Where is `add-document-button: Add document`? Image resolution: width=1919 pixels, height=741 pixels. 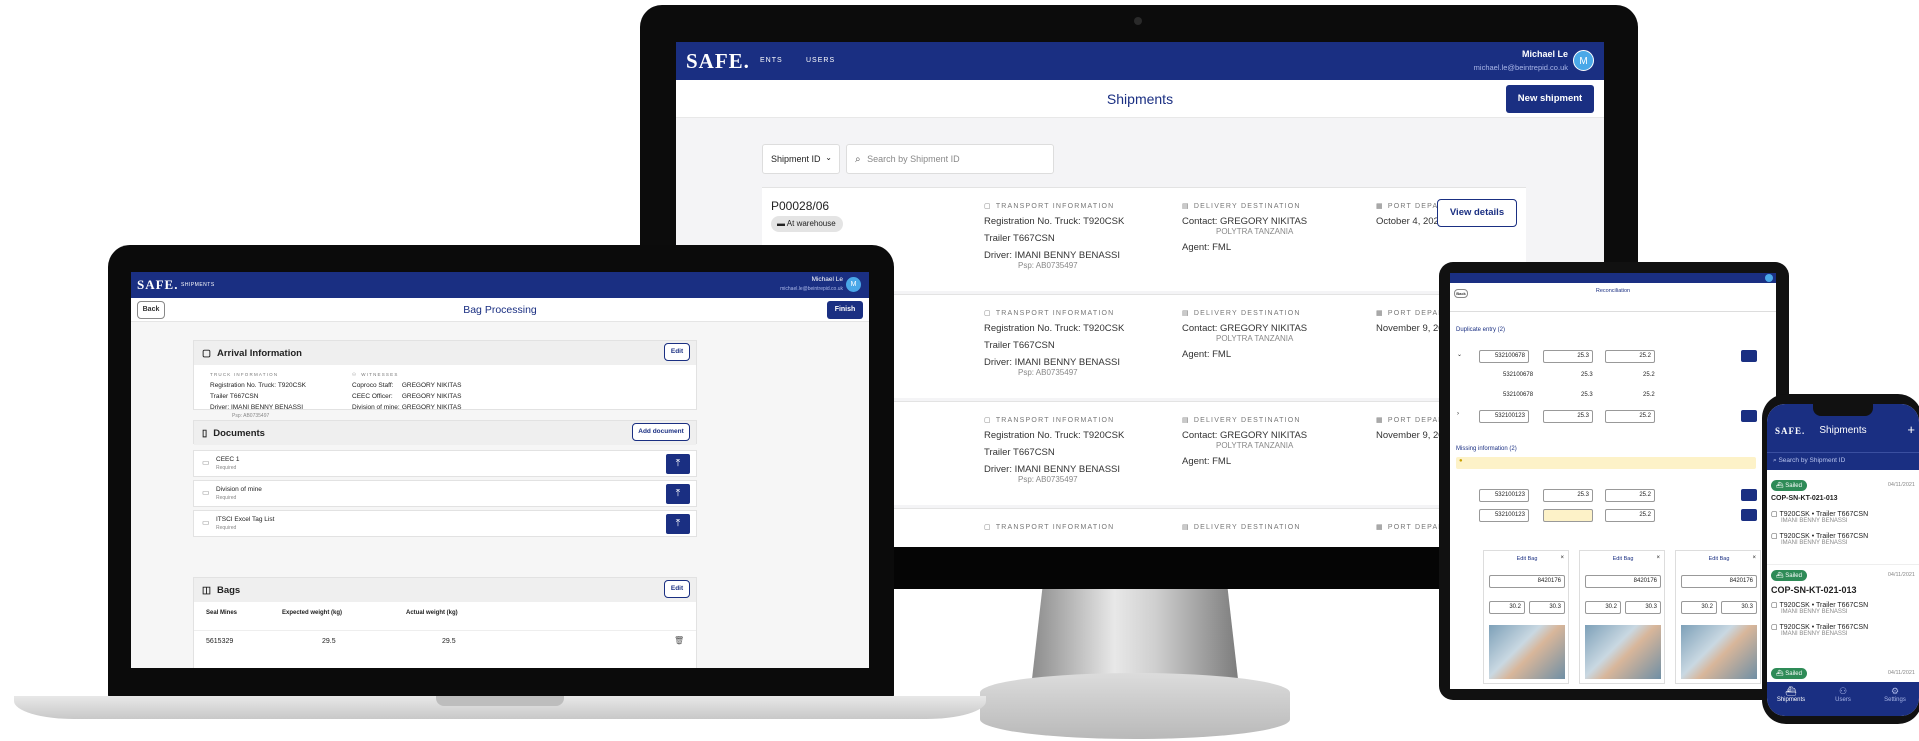 add-document-button: Add document is located at coordinates (661, 432).